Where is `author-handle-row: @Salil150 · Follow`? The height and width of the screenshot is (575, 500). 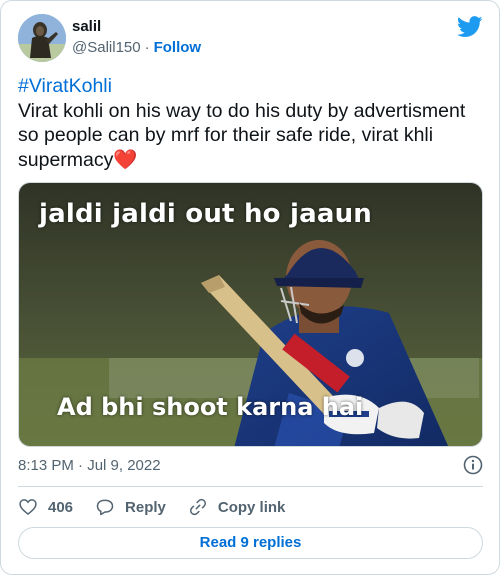 author-handle-row: @Salil150 · Follow is located at coordinates (136, 47).